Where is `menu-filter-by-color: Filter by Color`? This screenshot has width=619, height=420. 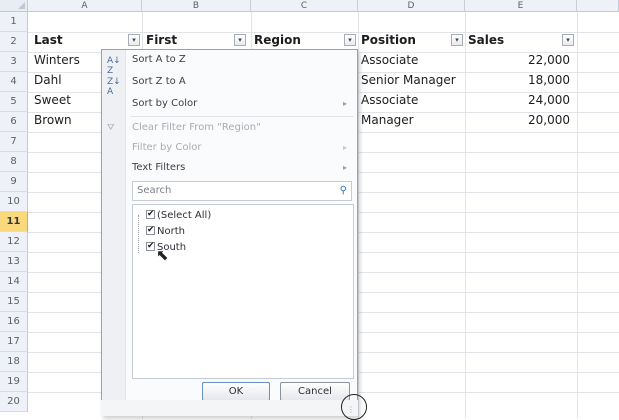
menu-filter-by-color: Filter by Color is located at coordinates (167, 148).